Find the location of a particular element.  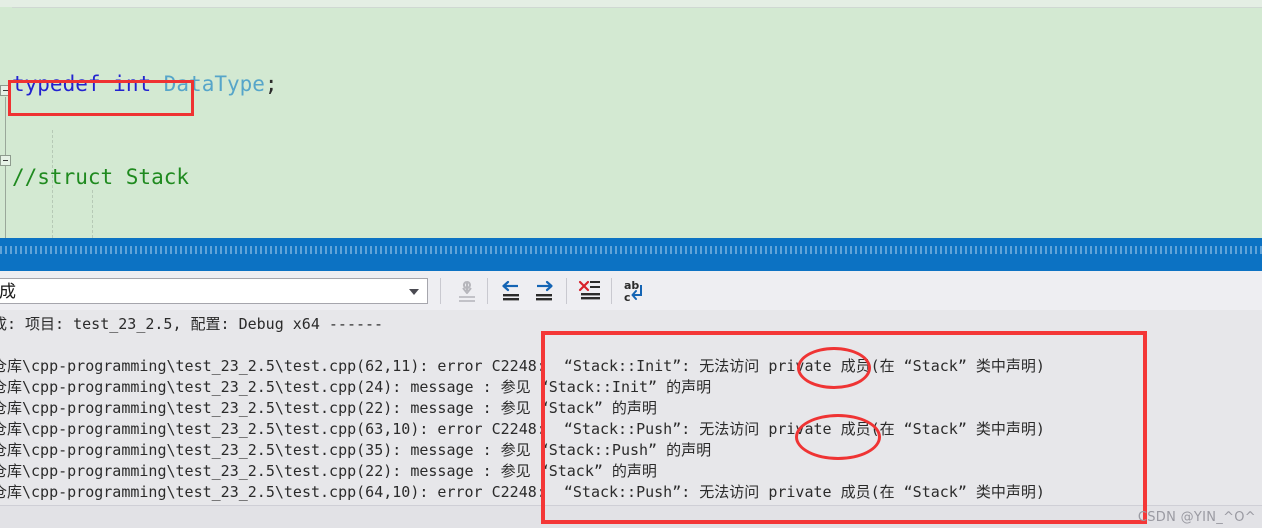

editor-gutter is located at coordinates (6, 122).